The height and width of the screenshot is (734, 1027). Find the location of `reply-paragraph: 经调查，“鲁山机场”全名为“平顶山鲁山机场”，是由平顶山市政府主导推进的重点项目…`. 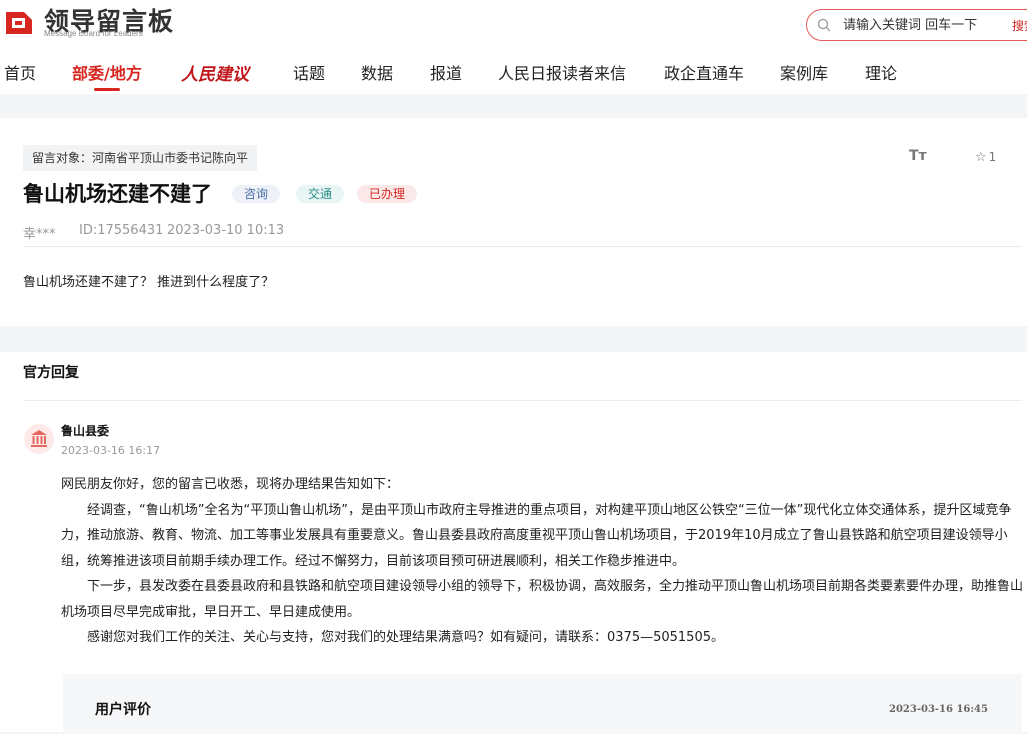

reply-paragraph: 经调查，“鲁山机场”全名为“平顶山鲁山机场”，是由平顶山市政府主导推进的重点项目… is located at coordinates (536, 535).